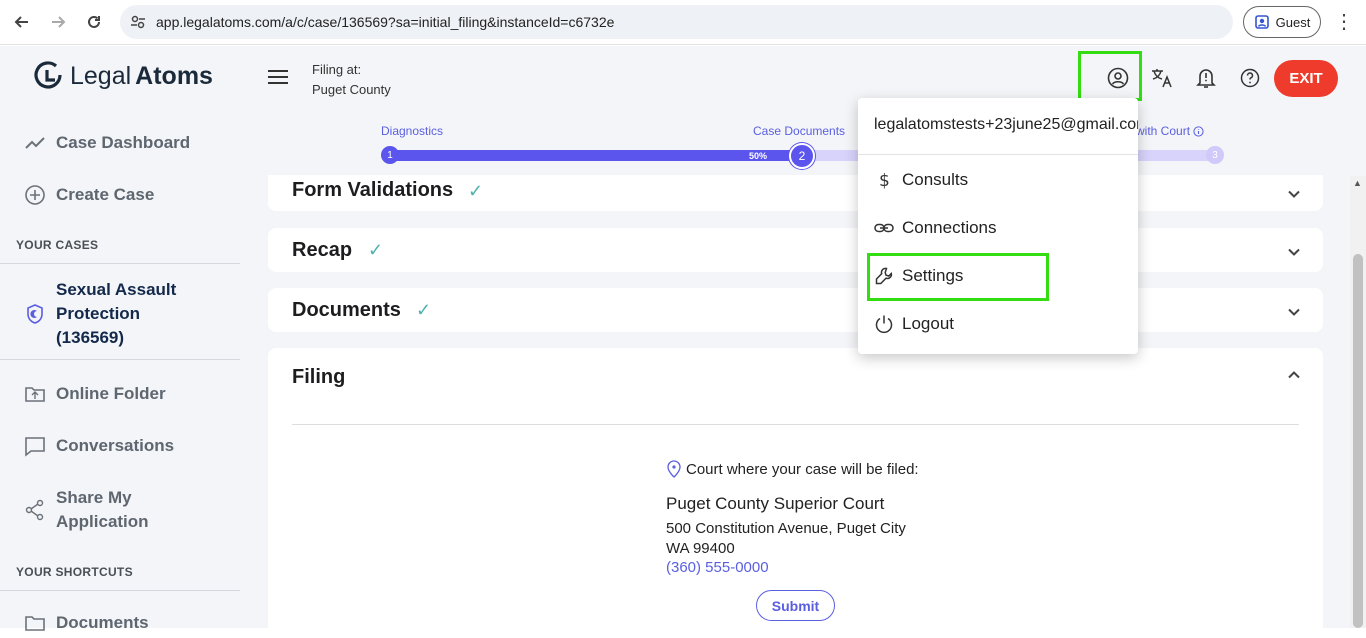 Image resolution: width=1366 pixels, height=638 pixels. Describe the element at coordinates (107, 143) in the screenshot. I see `sidebar-item-case-dashboard: Case Dashboard` at that location.